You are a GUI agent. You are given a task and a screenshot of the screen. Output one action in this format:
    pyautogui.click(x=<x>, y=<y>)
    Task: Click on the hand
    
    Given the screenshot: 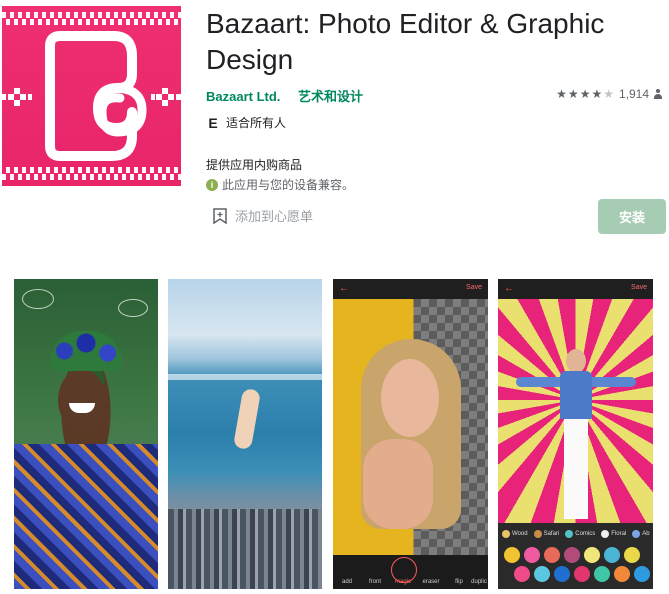 What is the action you would take?
    pyautogui.click(x=398, y=484)
    